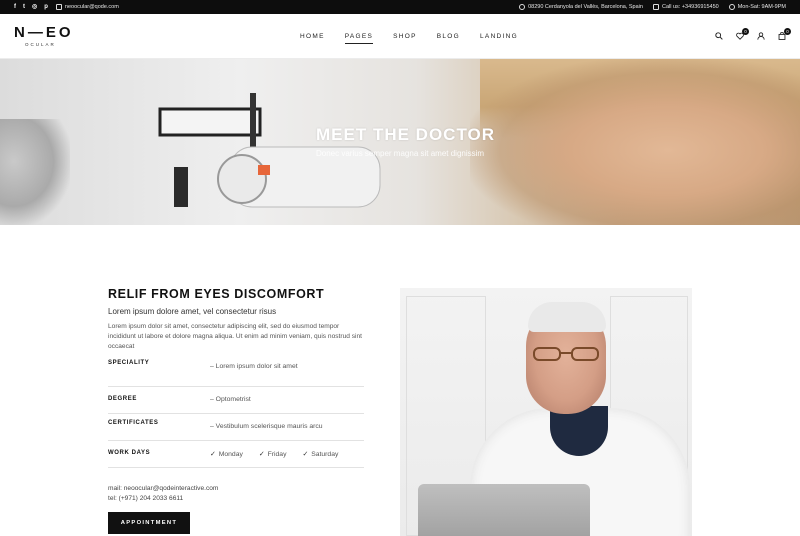 This screenshot has width=800, height=536. What do you see at coordinates (15, 7) in the screenshot?
I see `facebook-icon: f` at bounding box center [15, 7].